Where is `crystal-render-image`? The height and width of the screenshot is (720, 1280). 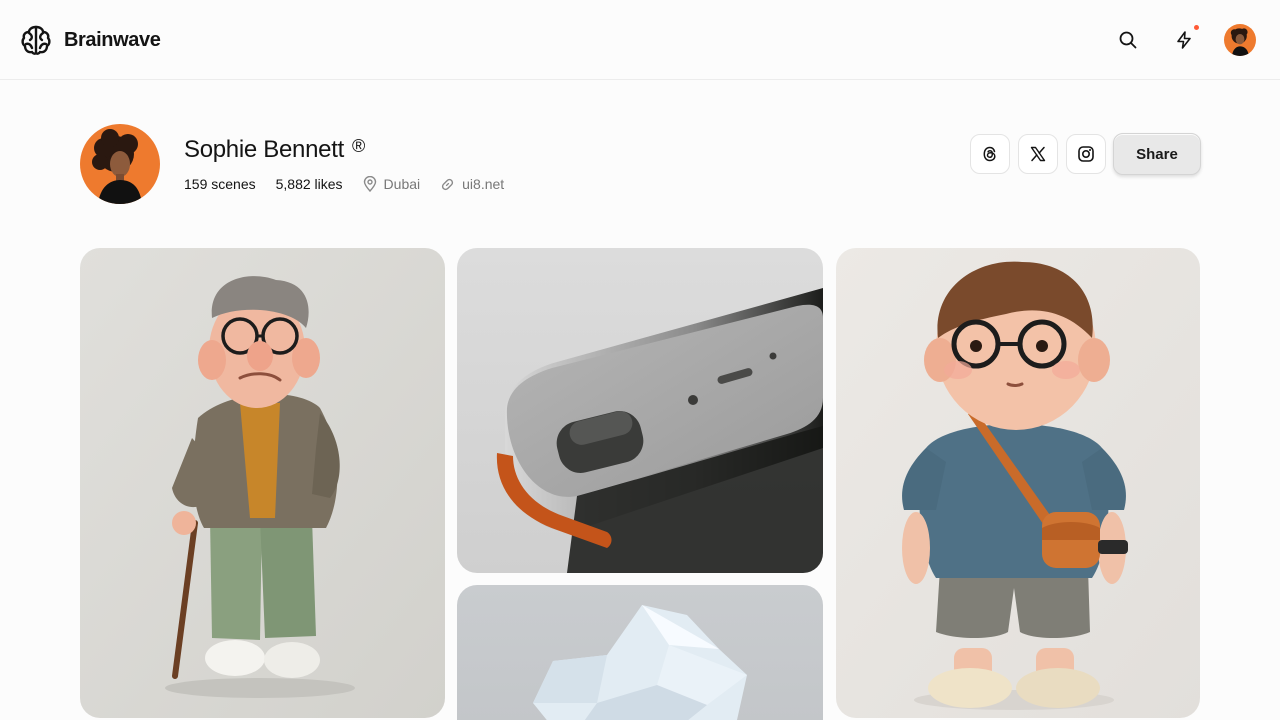 crystal-render-image is located at coordinates (640, 652).